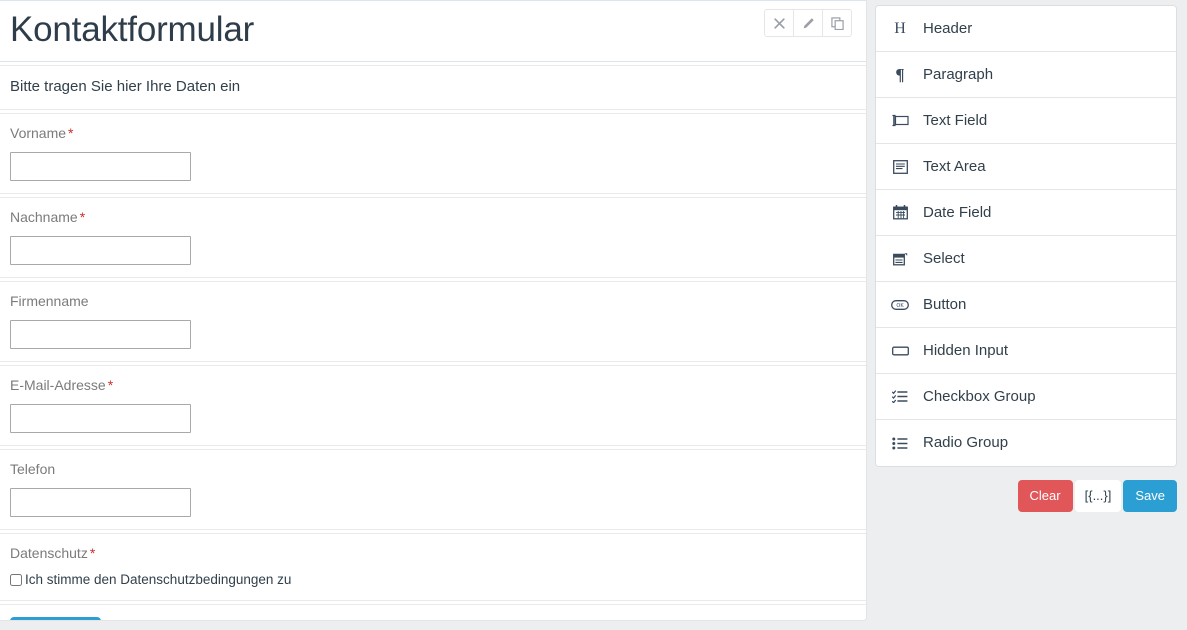 This screenshot has width=1187, height=630. I want to click on field-label: E-Mail-Adresse *, so click(434, 385).